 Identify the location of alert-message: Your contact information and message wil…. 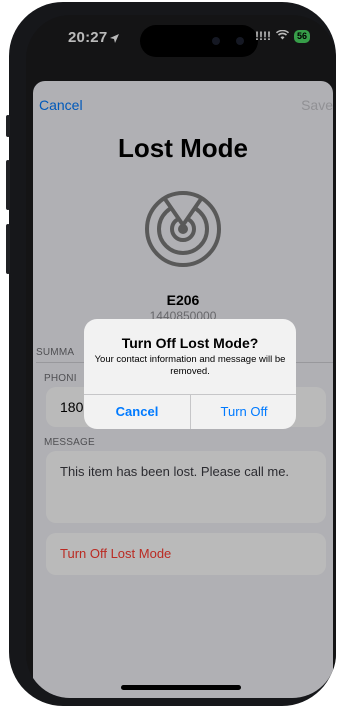
(190, 365).